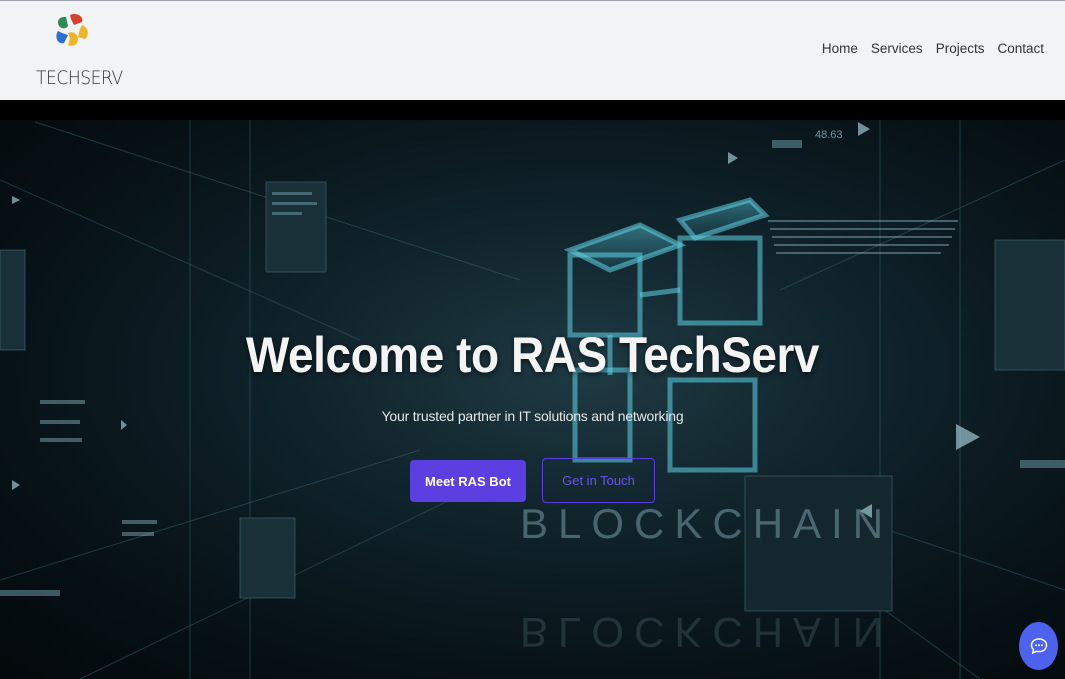  What do you see at coordinates (468, 481) in the screenshot?
I see `meet-ras-bot-button: Meet RAS Bot` at bounding box center [468, 481].